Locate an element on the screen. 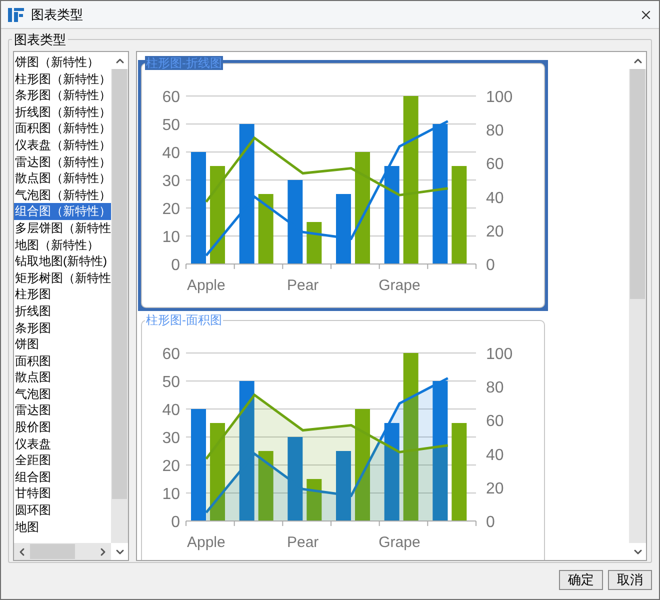  window-title: 图表类型 is located at coordinates (57, 15).